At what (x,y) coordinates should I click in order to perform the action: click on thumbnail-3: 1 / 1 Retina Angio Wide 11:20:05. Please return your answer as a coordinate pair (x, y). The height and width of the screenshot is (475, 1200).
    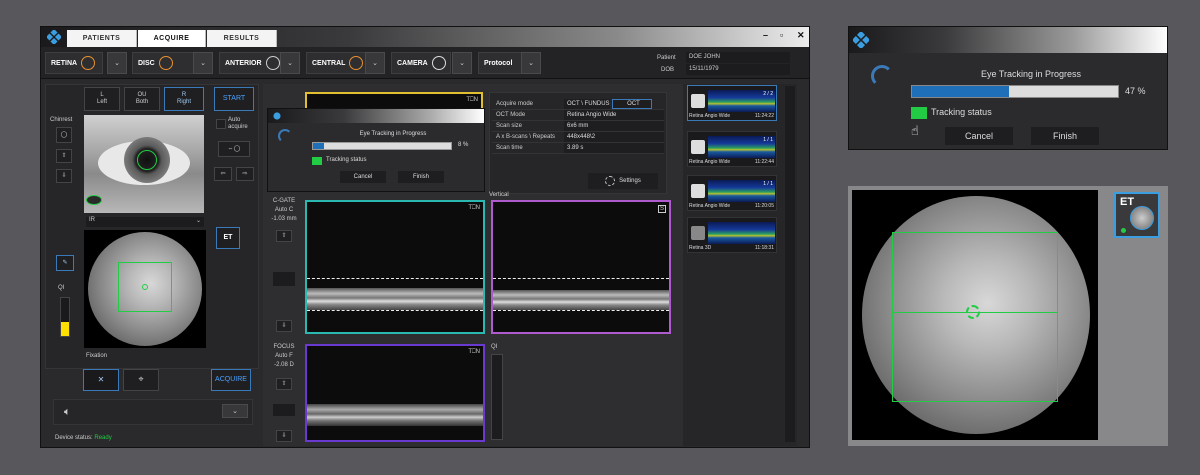
    Looking at the image, I should click on (732, 193).